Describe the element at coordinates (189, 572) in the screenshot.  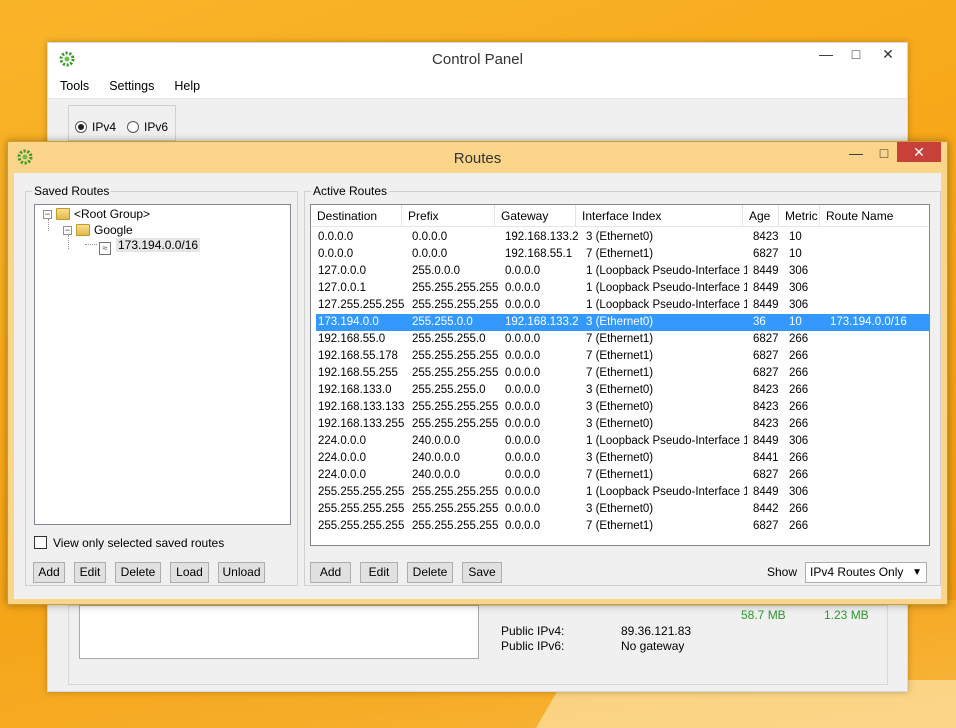
I see `saved-load-button: Load` at that location.